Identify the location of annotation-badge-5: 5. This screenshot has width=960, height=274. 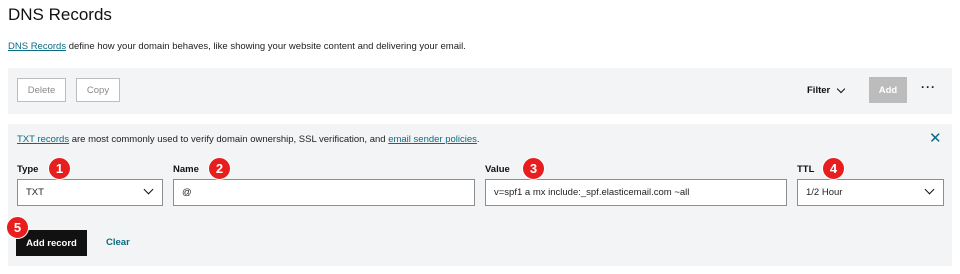
(17, 227).